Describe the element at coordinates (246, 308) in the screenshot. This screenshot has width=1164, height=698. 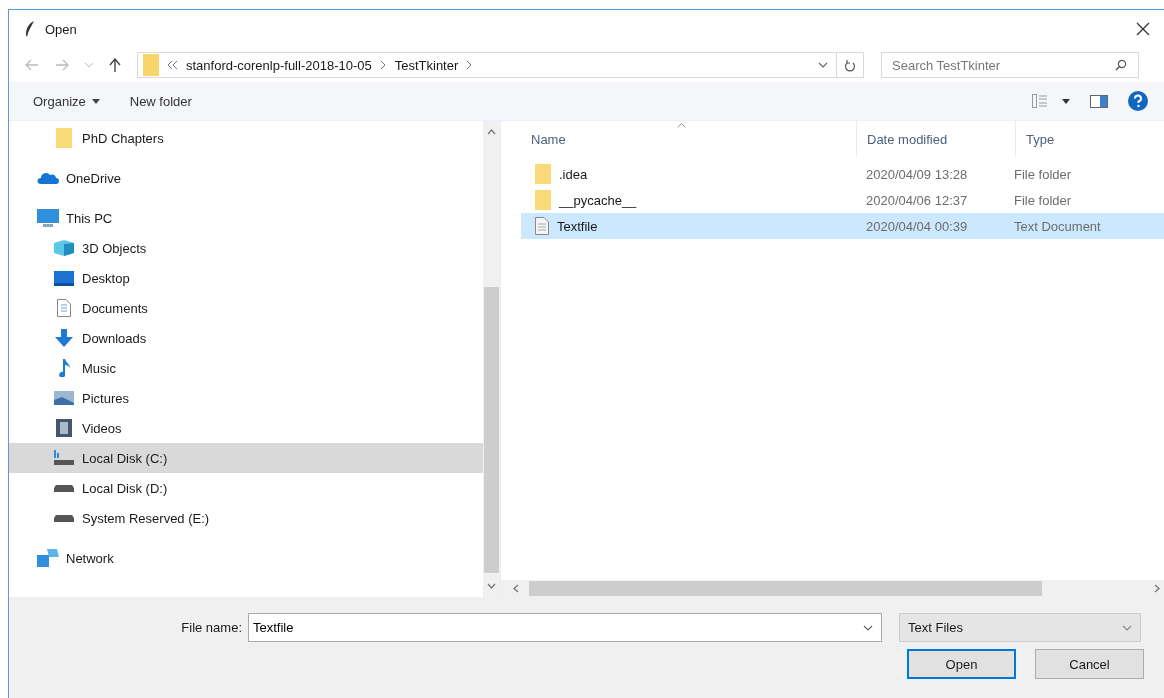
I see `nav-item: Documents` at that location.